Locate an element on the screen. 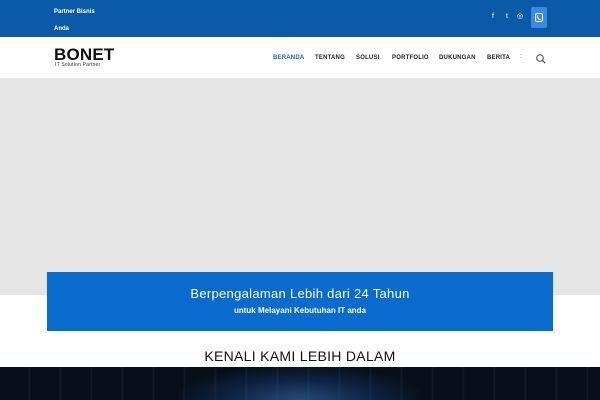  background-texture is located at coordinates (300, 383).